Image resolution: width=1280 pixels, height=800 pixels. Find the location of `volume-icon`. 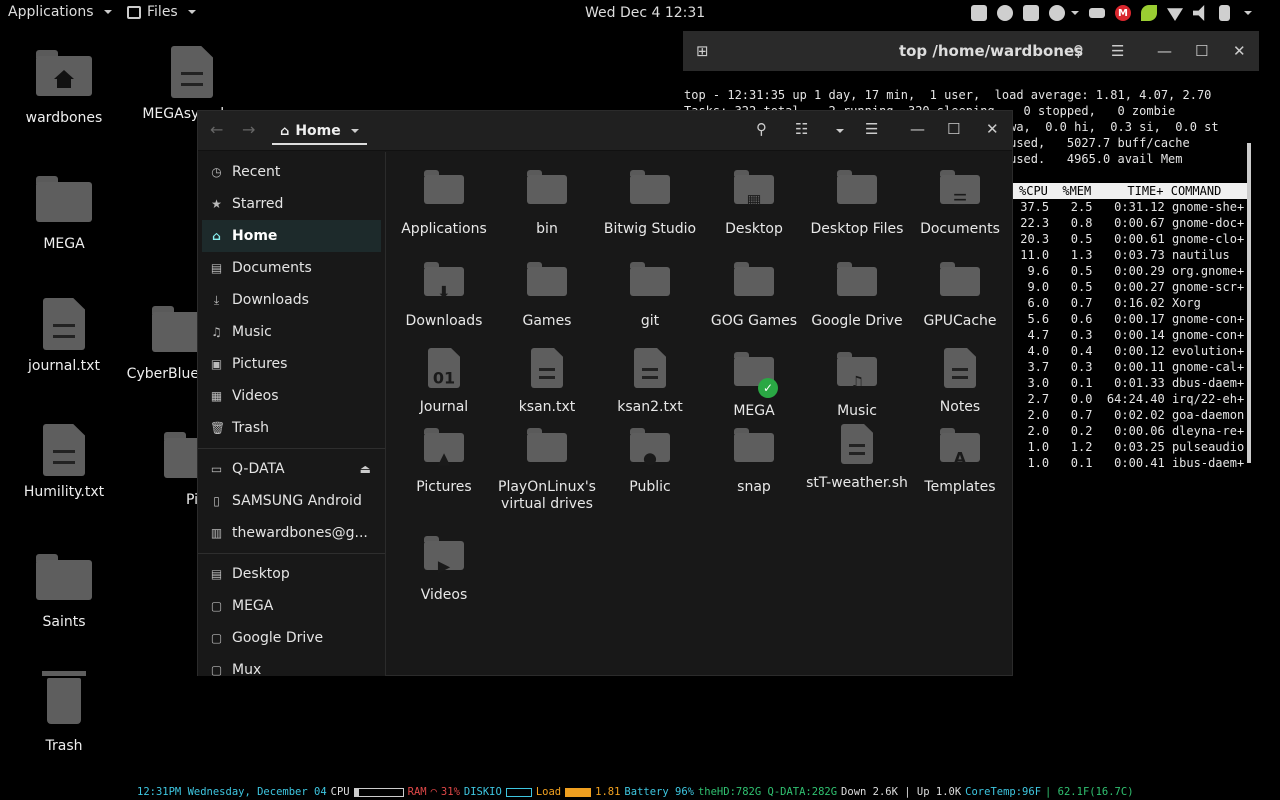

volume-icon is located at coordinates (1199, 13).